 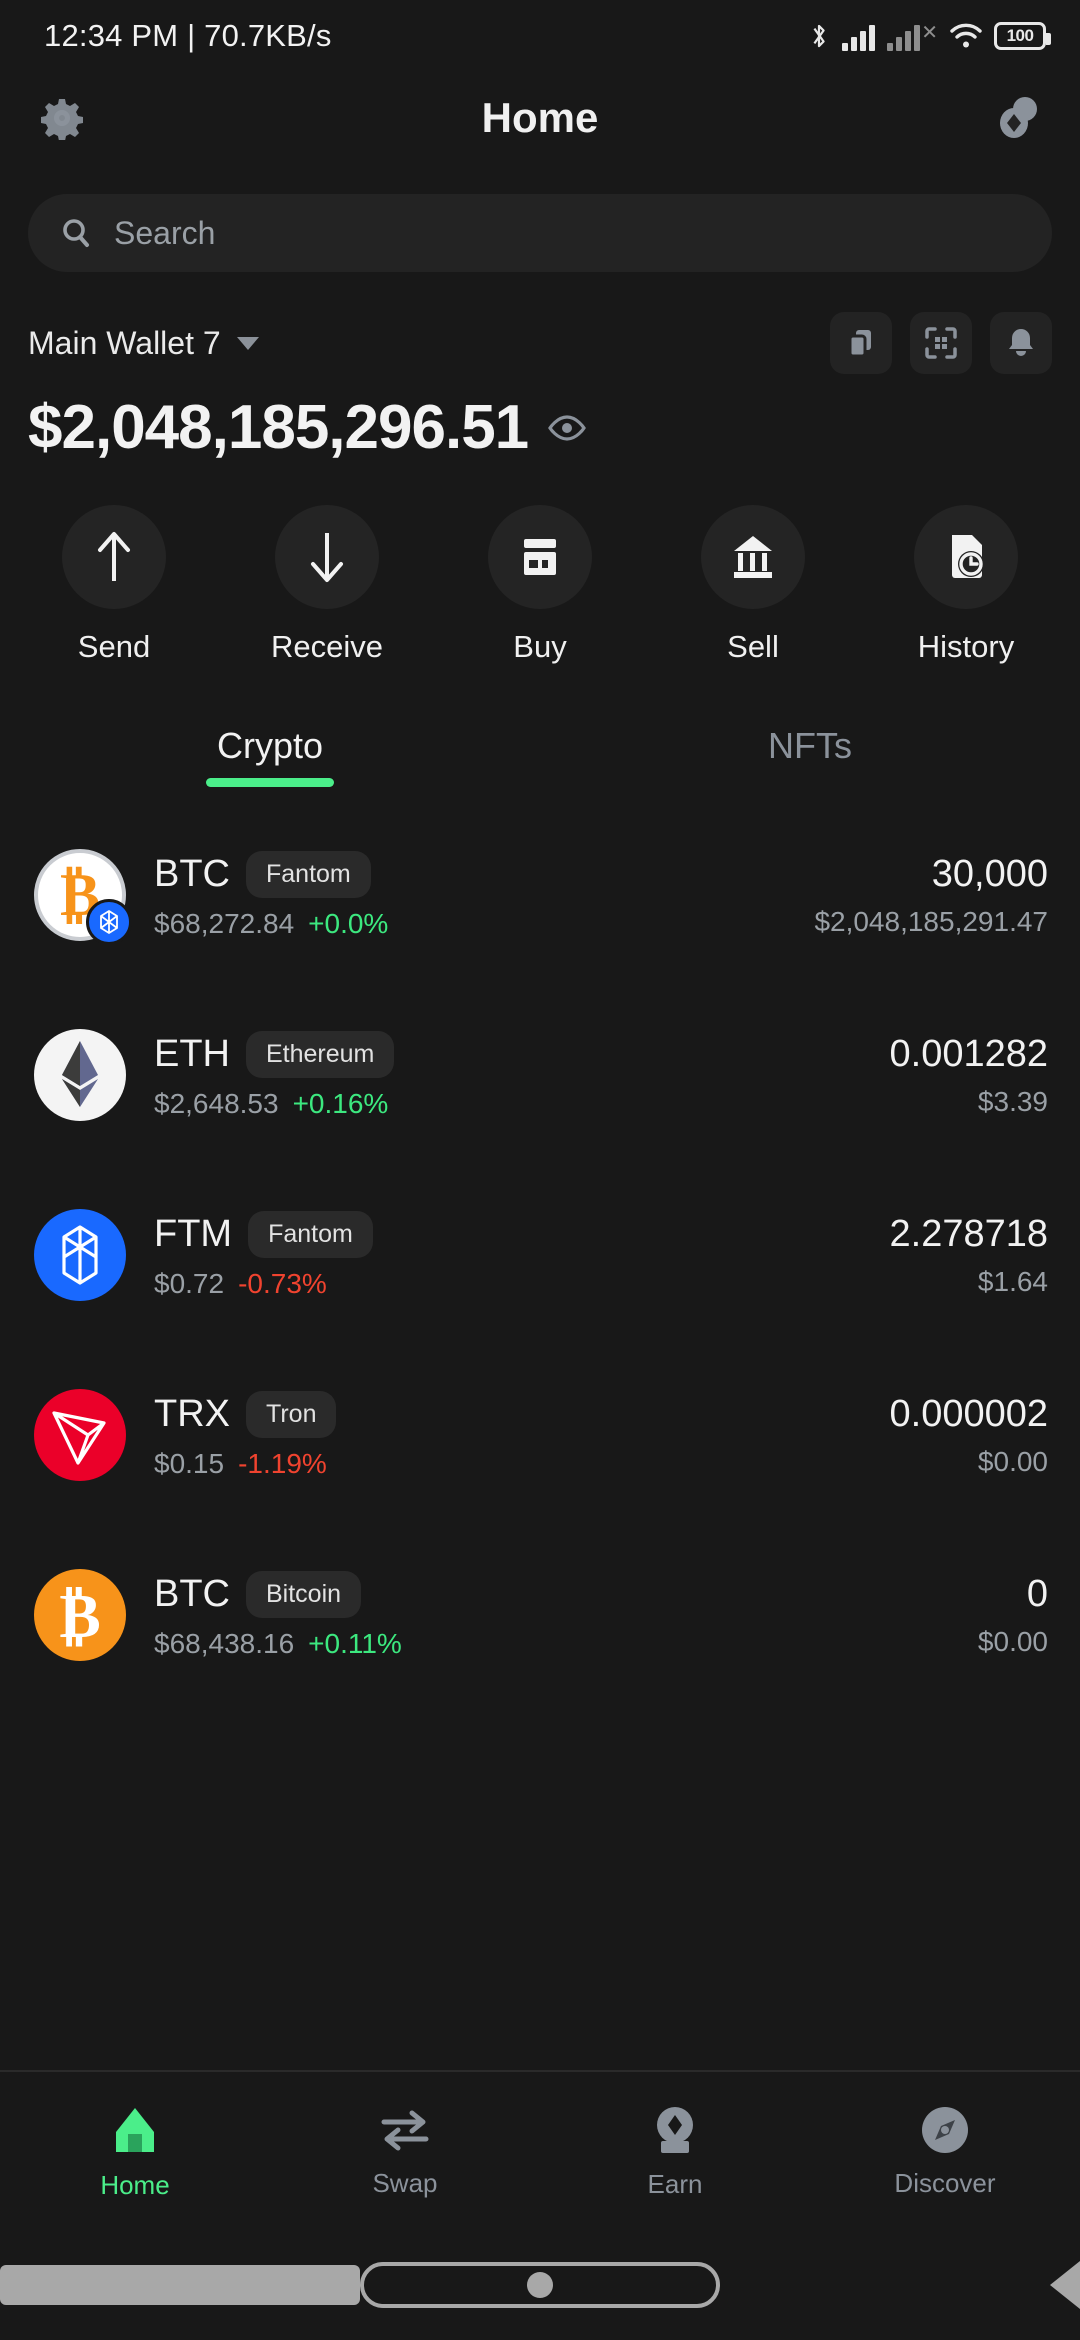 I want to click on copy-icon, so click(x=859, y=344).